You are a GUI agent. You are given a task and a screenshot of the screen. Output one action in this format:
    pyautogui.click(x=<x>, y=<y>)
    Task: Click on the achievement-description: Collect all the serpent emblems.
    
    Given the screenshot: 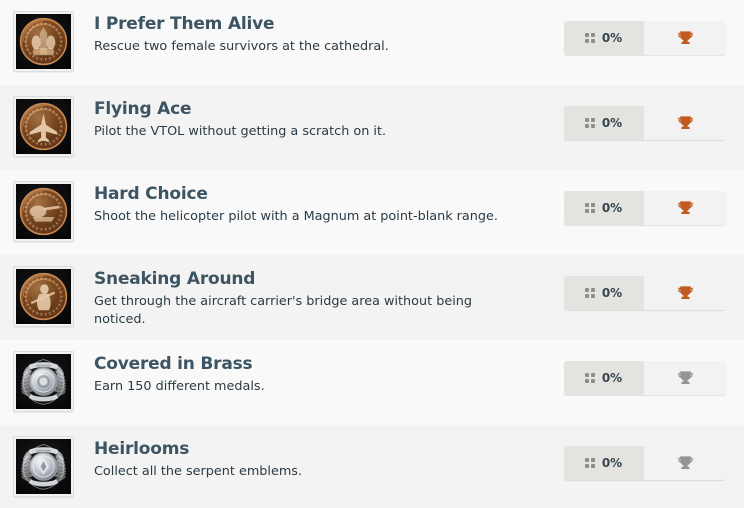 What is the action you would take?
    pyautogui.click(x=198, y=471)
    